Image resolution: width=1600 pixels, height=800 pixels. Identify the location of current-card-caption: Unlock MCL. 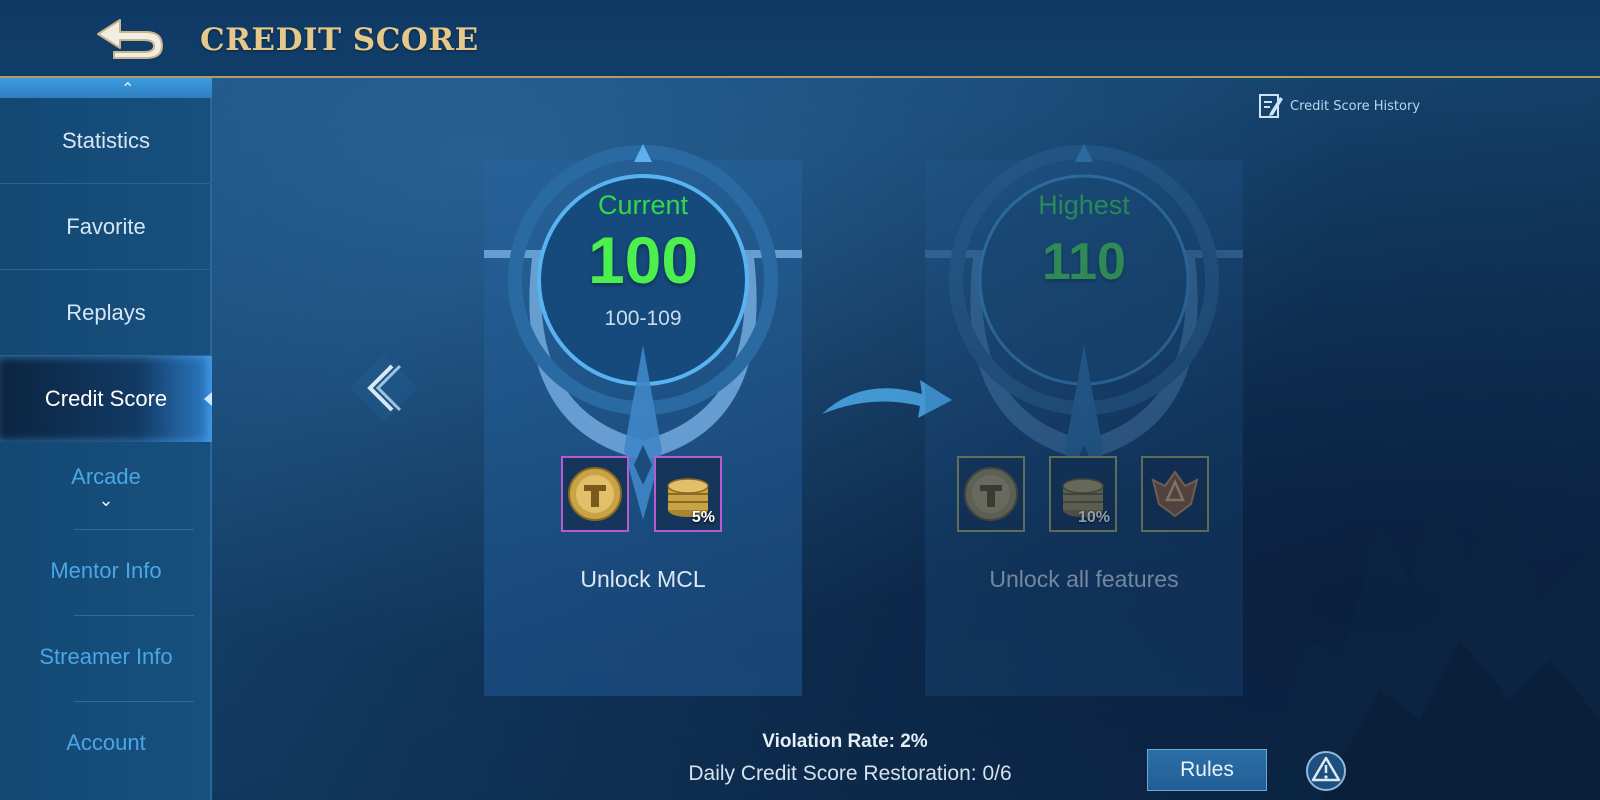
(643, 579).